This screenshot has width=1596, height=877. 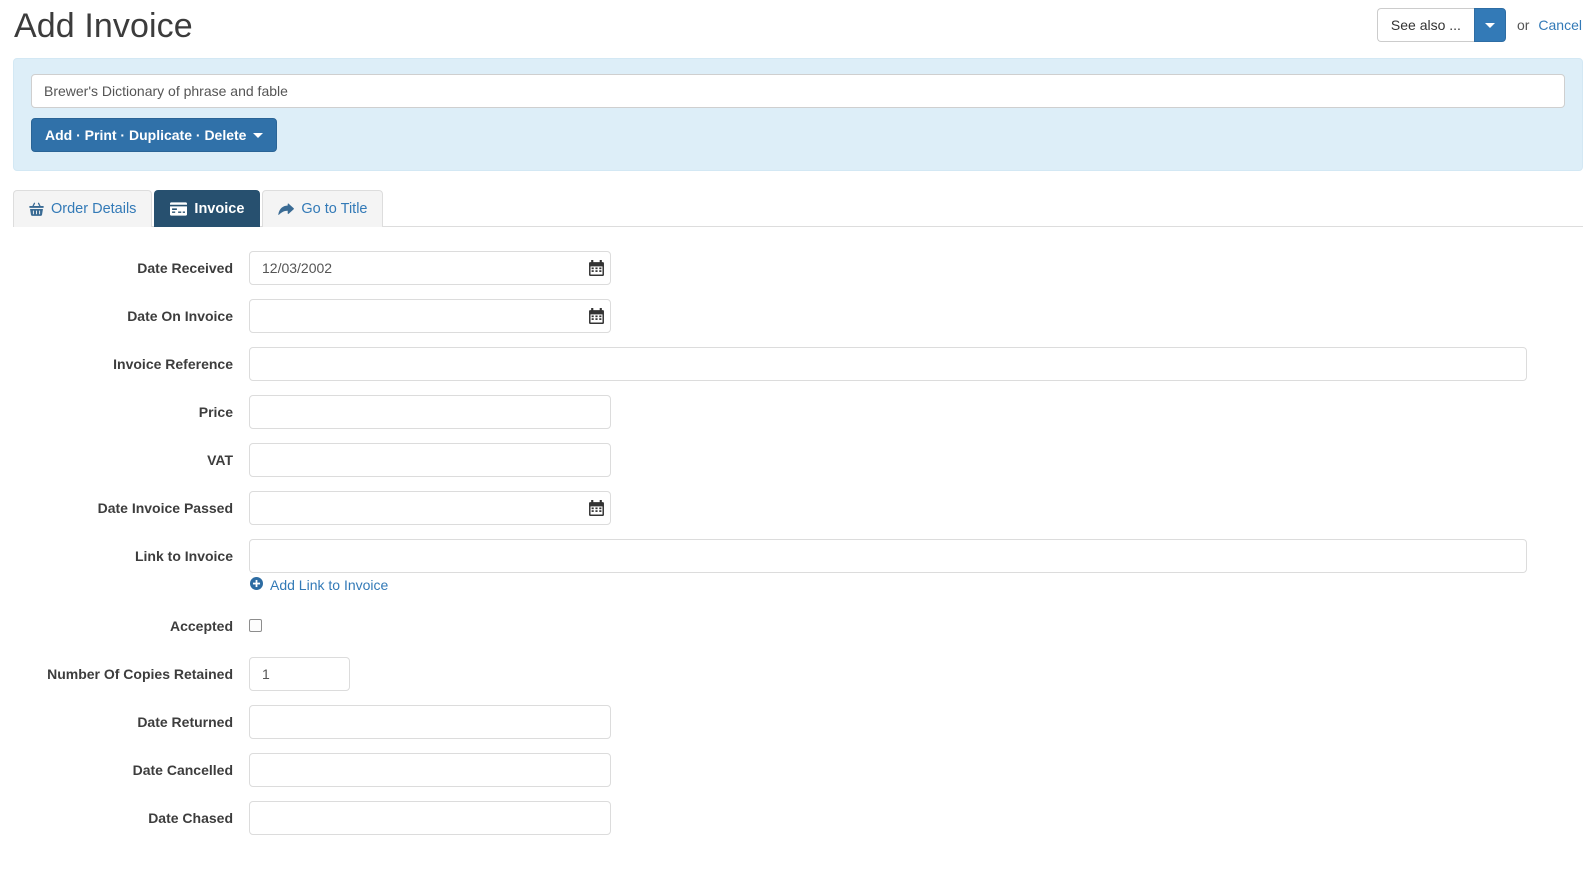 What do you see at coordinates (220, 460) in the screenshot?
I see `label-vat: VAT` at bounding box center [220, 460].